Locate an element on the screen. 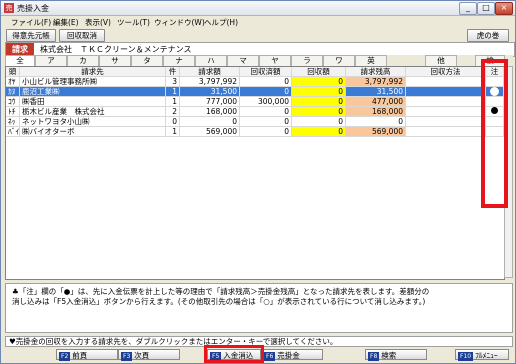 The image size is (516, 364). column-header-count: 件 is located at coordinates (173, 72).